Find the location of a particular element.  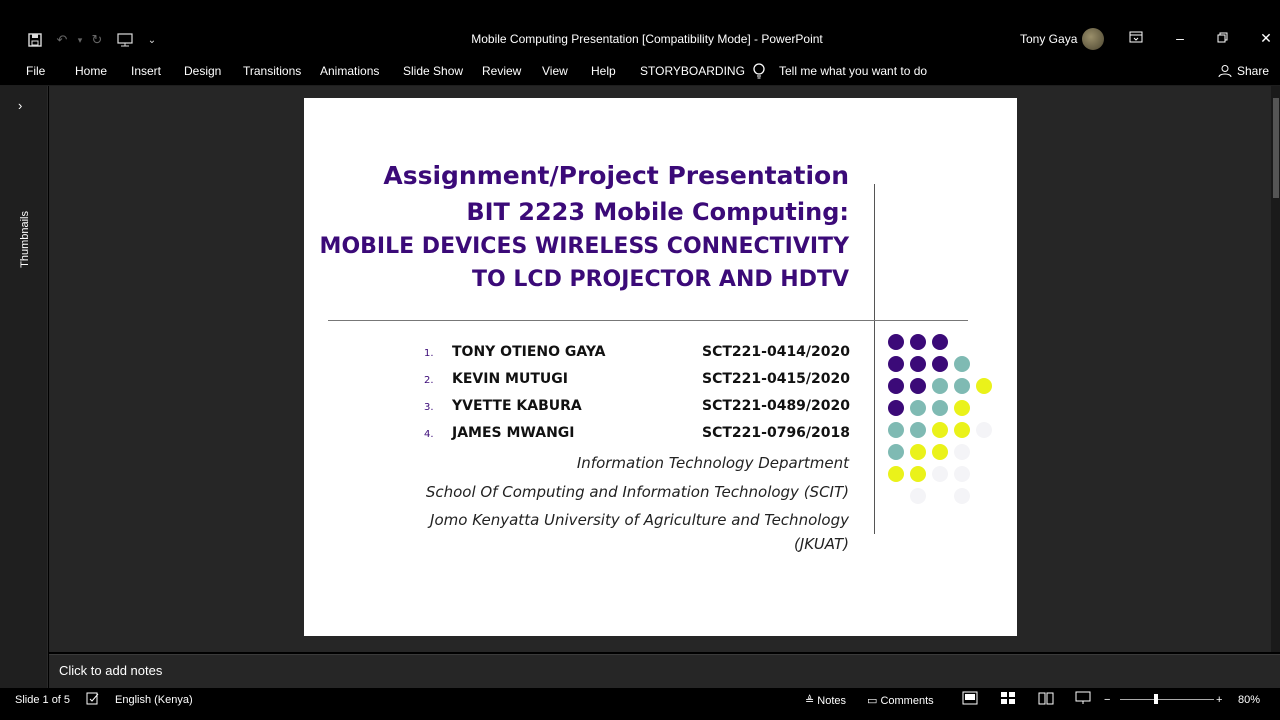

member-number: 3. is located at coordinates (429, 407).